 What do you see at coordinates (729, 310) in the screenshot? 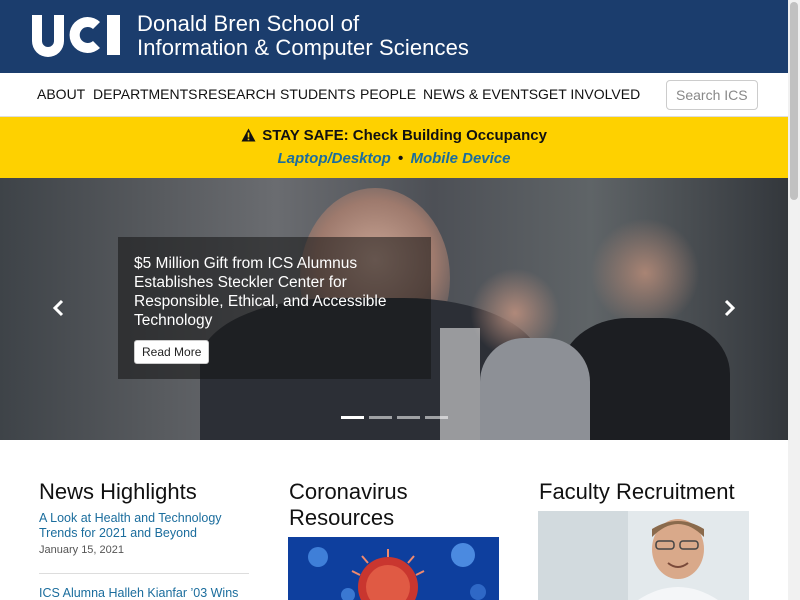
I see `chevron-right-icon` at bounding box center [729, 310].